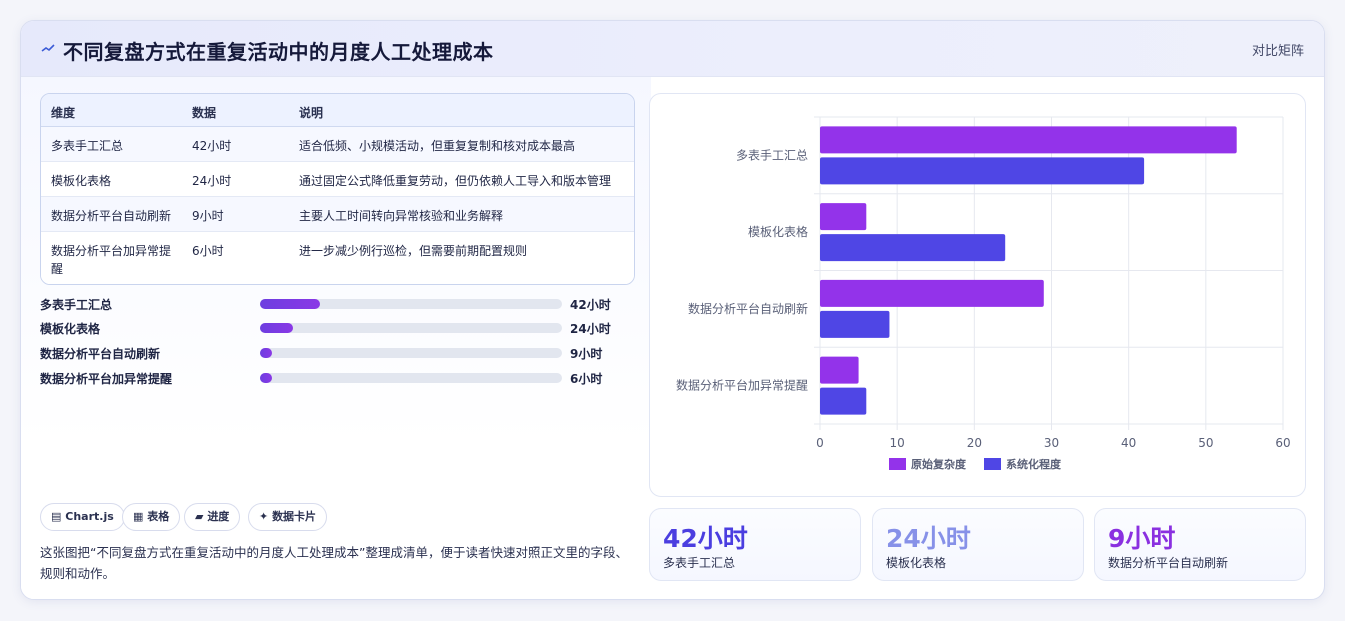 The height and width of the screenshot is (621, 1345). I want to click on table-cell: 9小时, so click(208, 216).